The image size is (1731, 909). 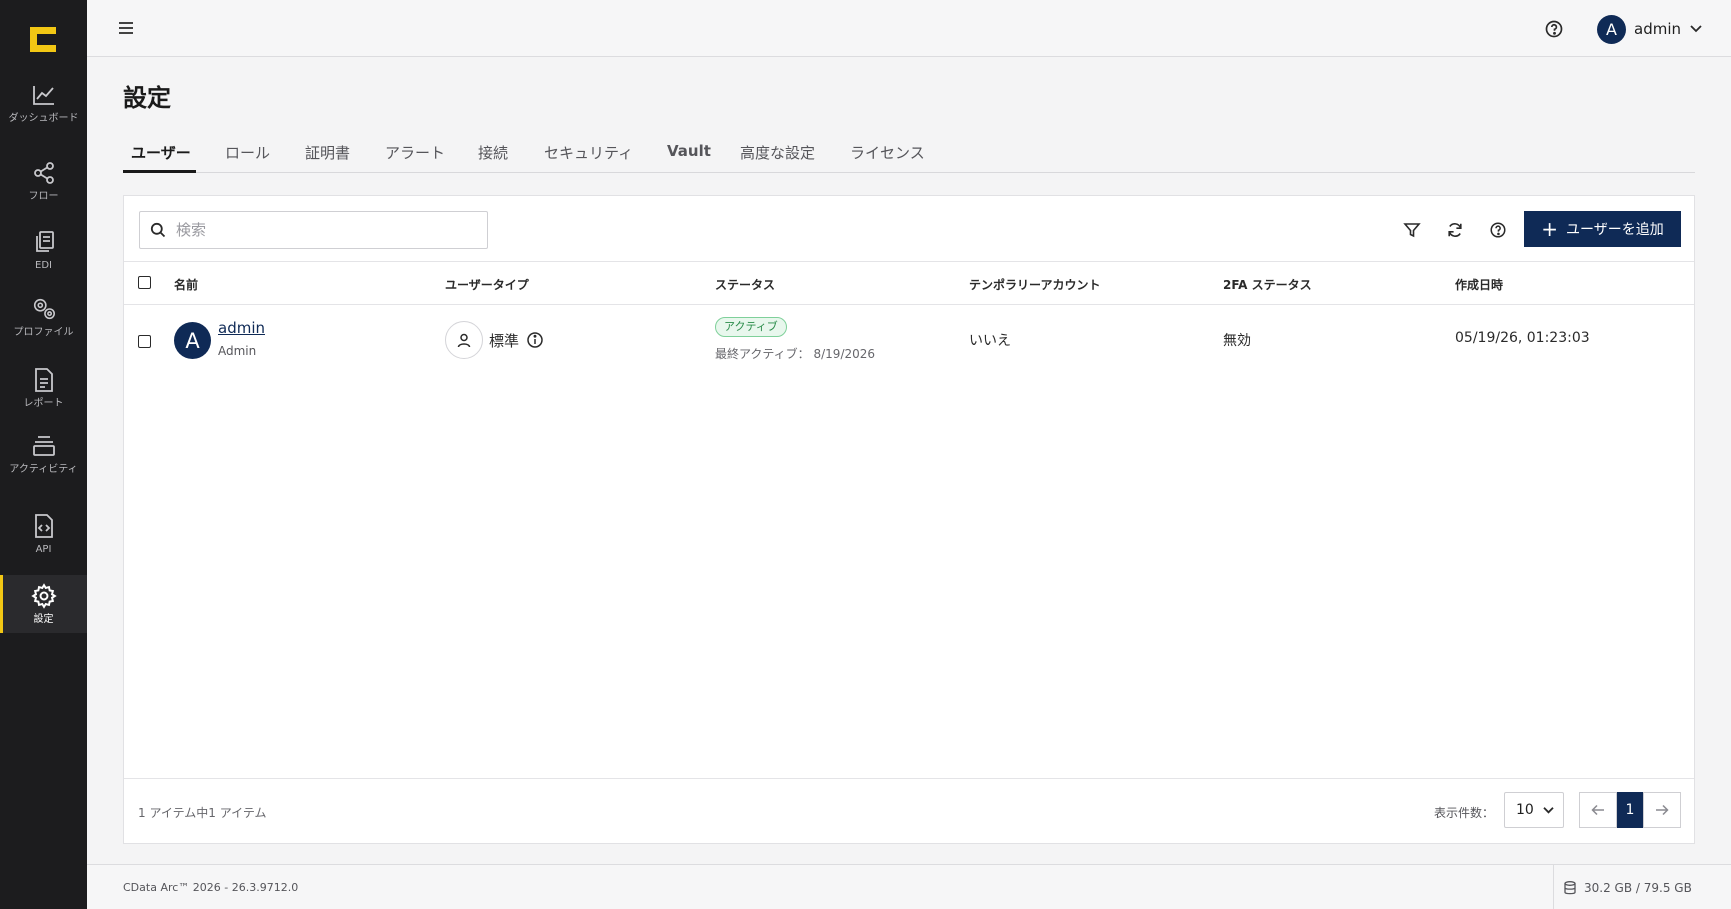 I want to click on sidebar-item-label: プロファイル, so click(x=43, y=332).